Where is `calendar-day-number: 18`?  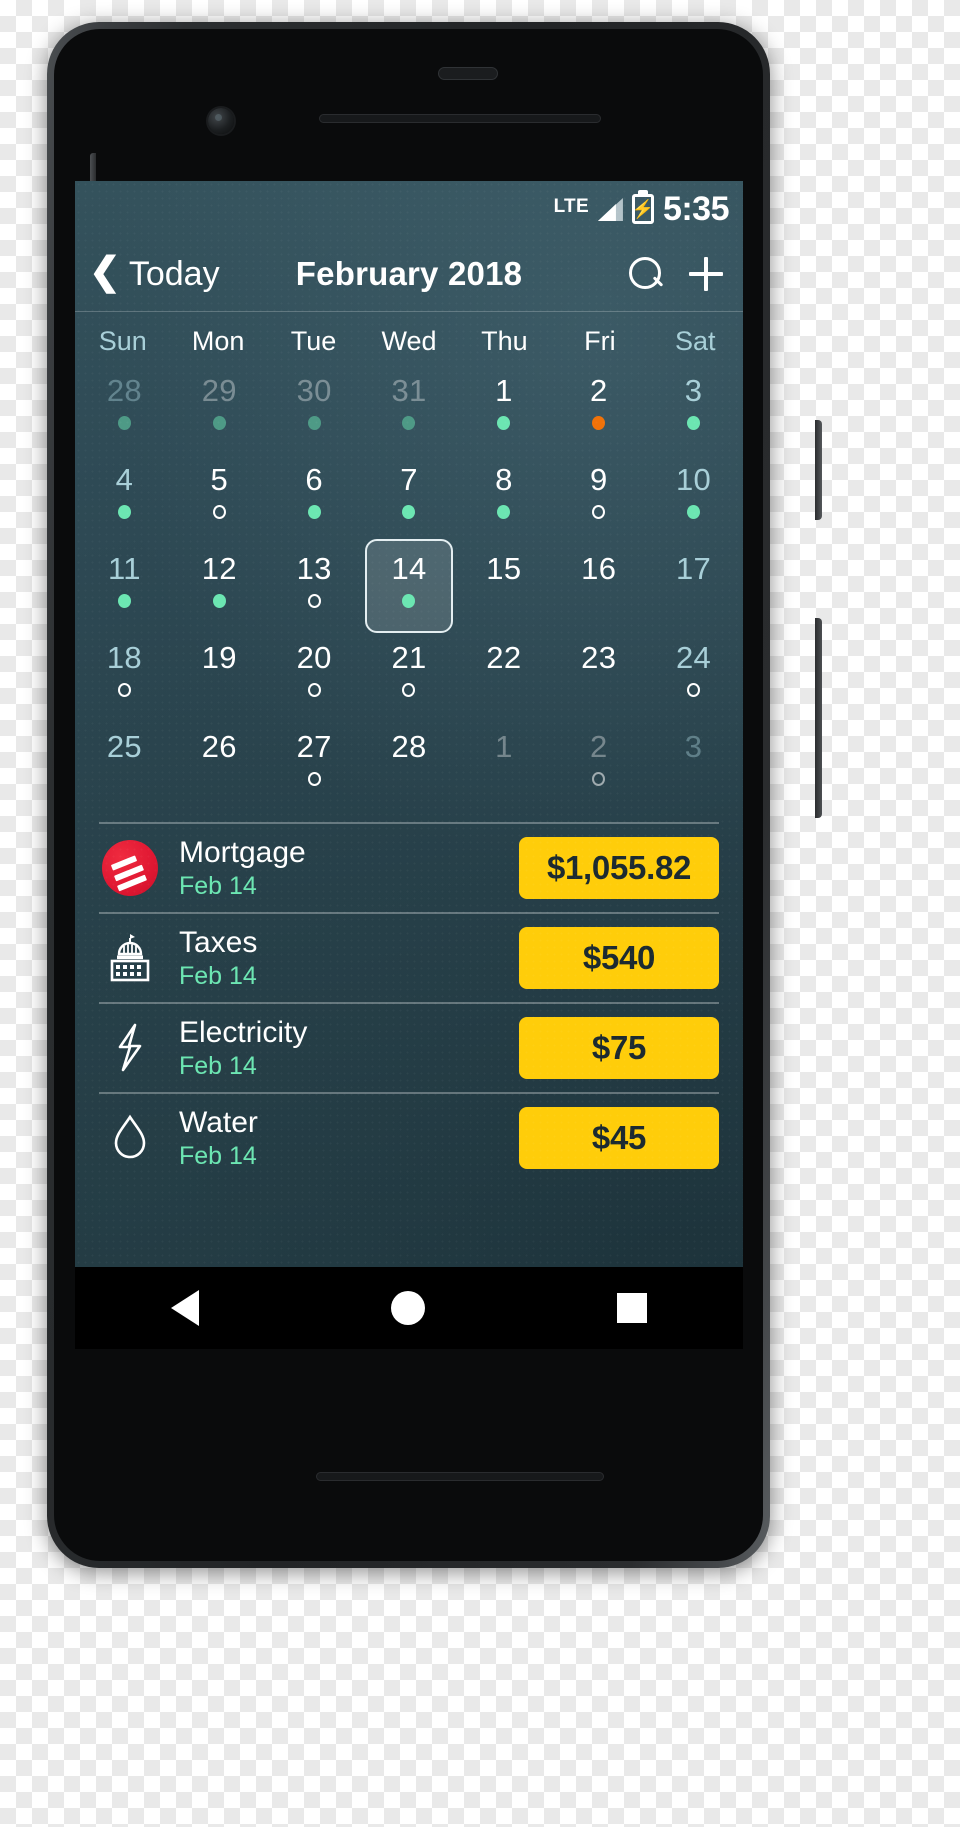
calendar-day-number: 18 is located at coordinates (124, 657).